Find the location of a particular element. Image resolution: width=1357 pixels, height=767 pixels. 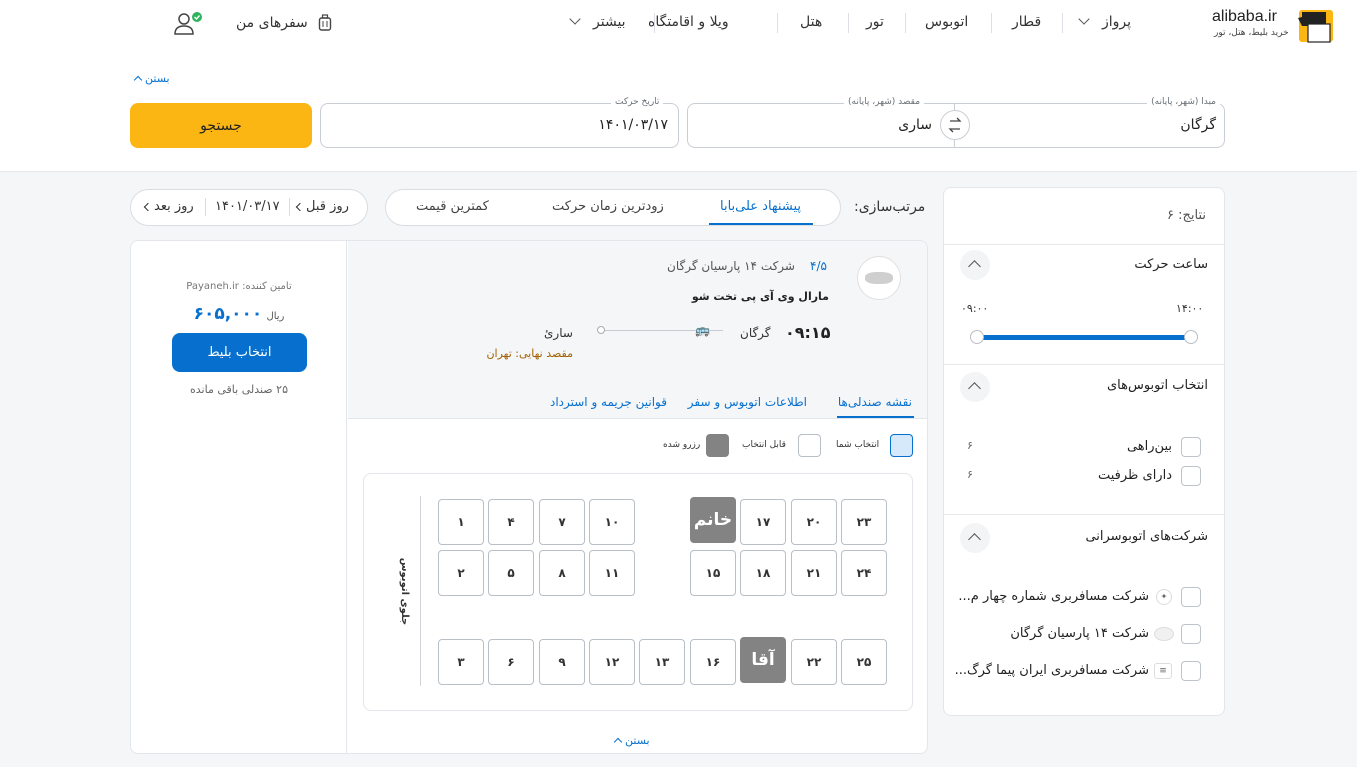

bus-filter-collapse is located at coordinates (975, 387).